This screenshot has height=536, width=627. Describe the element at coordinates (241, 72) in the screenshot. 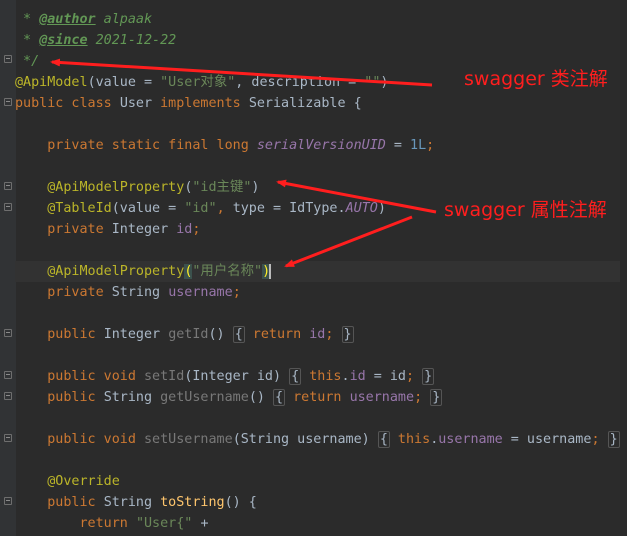

I see `class-annotation-arrow` at that location.